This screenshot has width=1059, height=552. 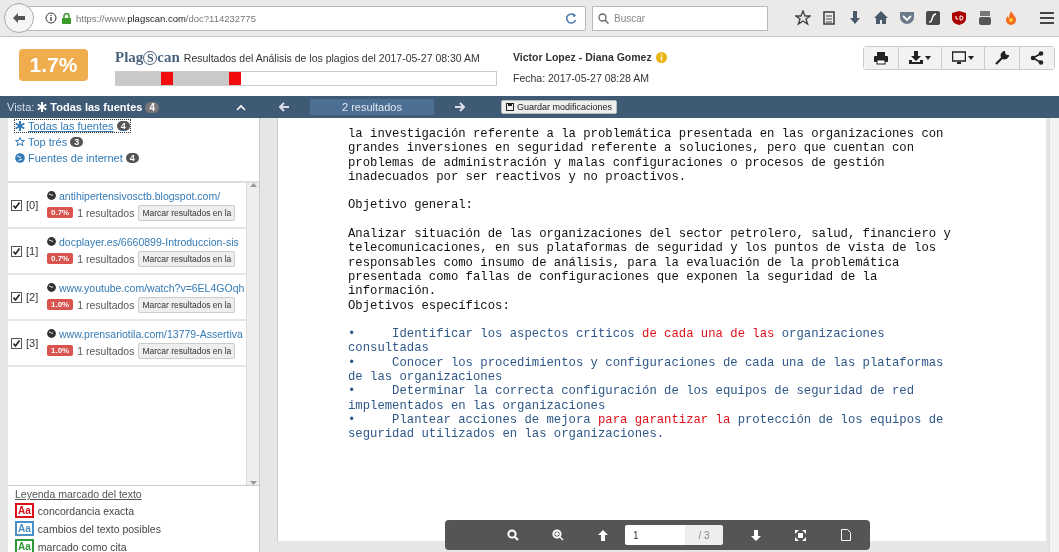 What do you see at coordinates (151, 333) in the screenshot?
I see `source-link: www.prensariotila.com/13779-Assertiva` at bounding box center [151, 333].